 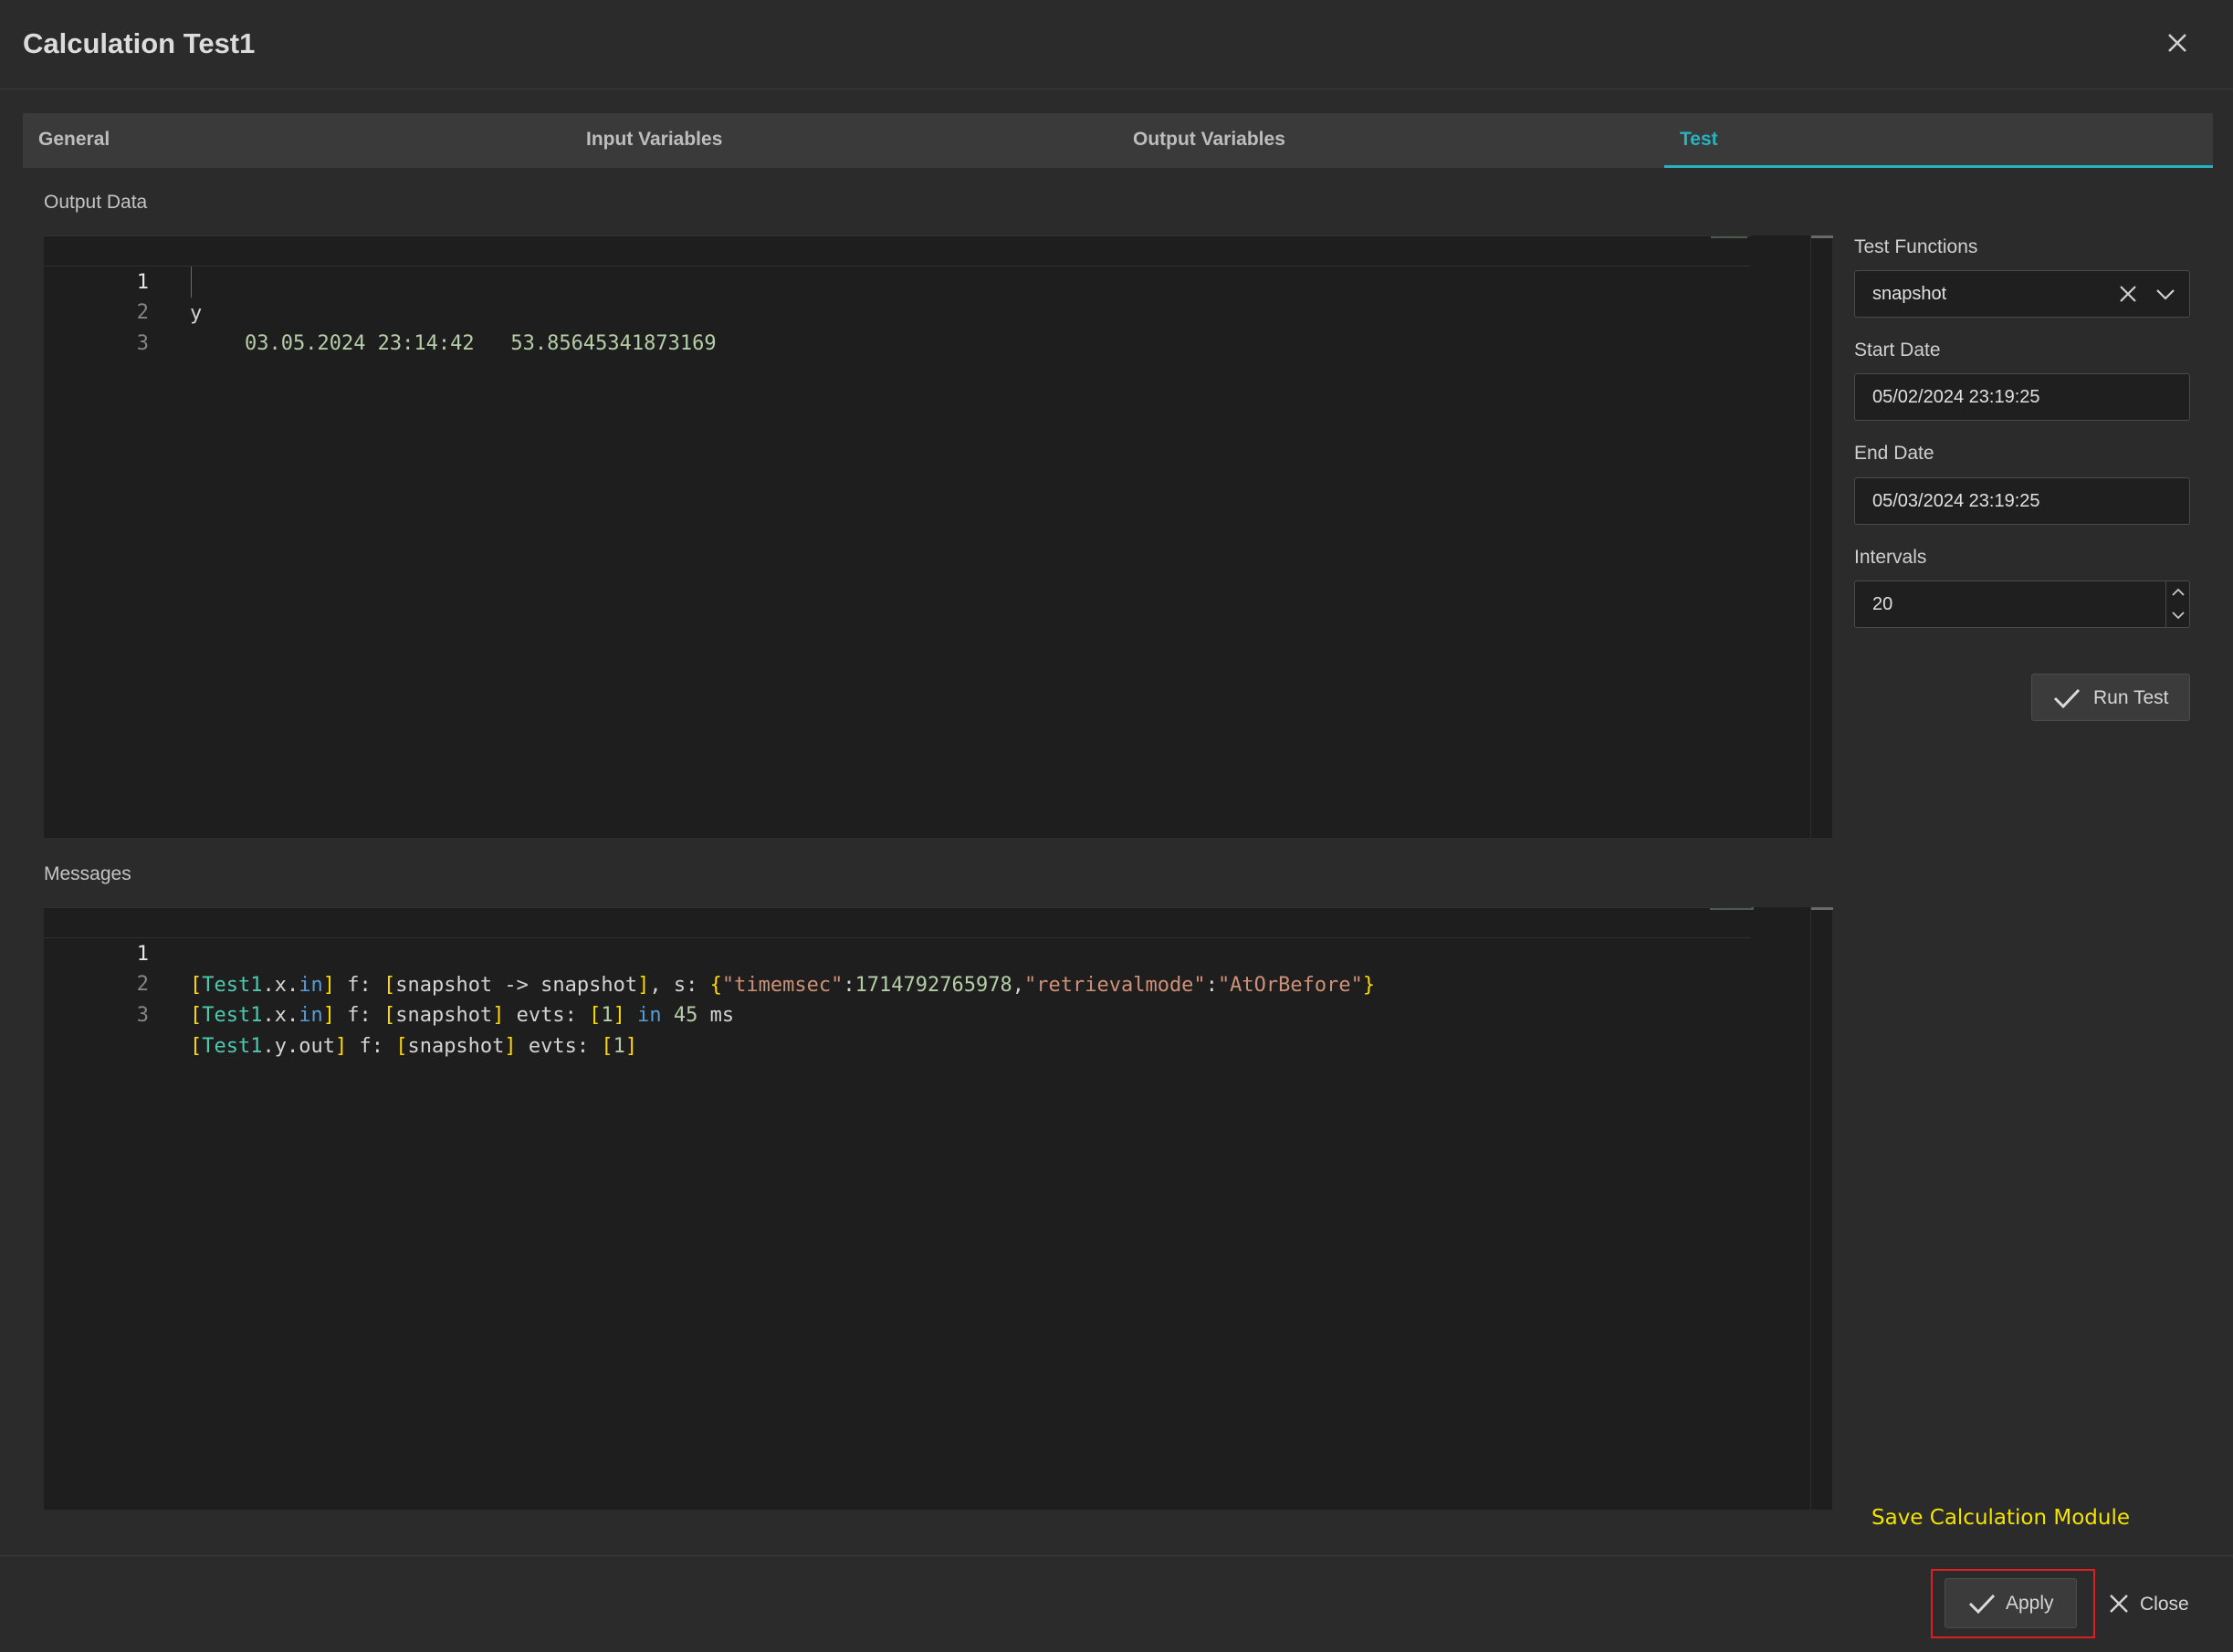 What do you see at coordinates (139, 43) in the screenshot?
I see `dialog-title: Calculation Test1` at bounding box center [139, 43].